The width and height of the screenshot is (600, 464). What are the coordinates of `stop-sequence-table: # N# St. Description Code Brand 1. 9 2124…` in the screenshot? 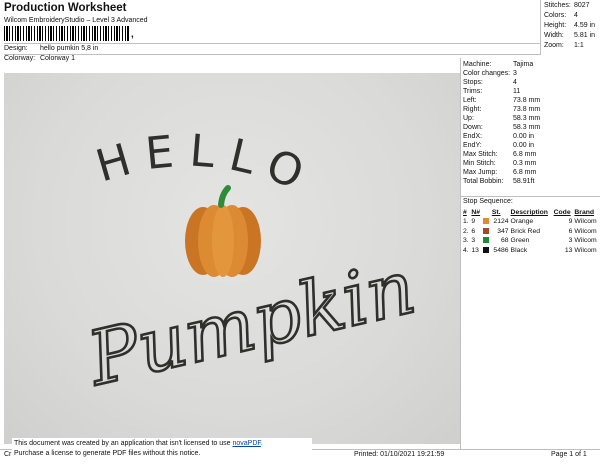 It's located at (531, 231).